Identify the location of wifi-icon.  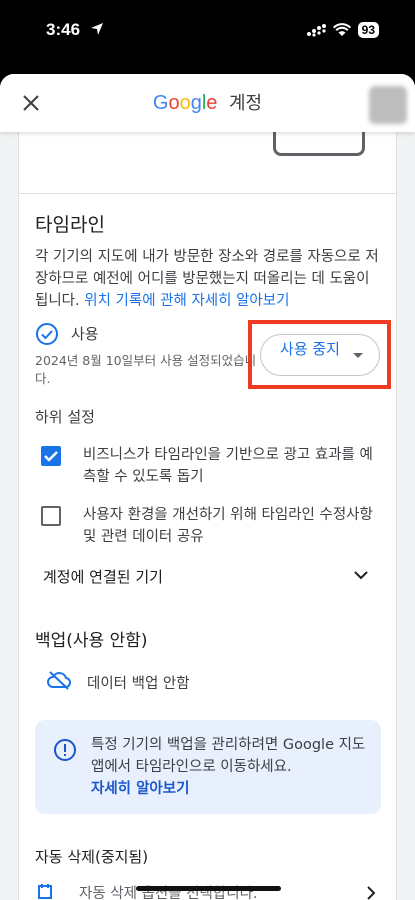
(341, 29).